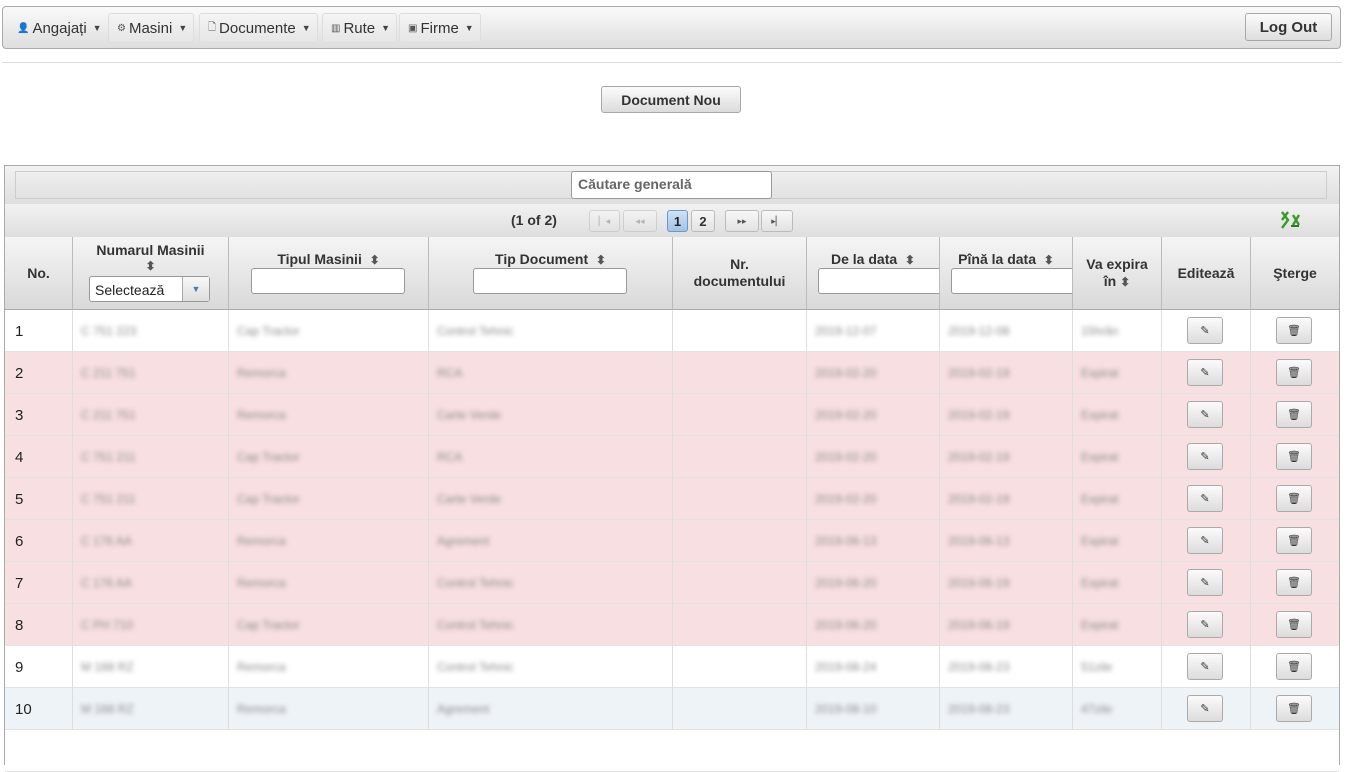 This screenshot has height=772, width=1346. Describe the element at coordinates (1011, 281) in the screenshot. I see `pana-la-filter-input` at that location.